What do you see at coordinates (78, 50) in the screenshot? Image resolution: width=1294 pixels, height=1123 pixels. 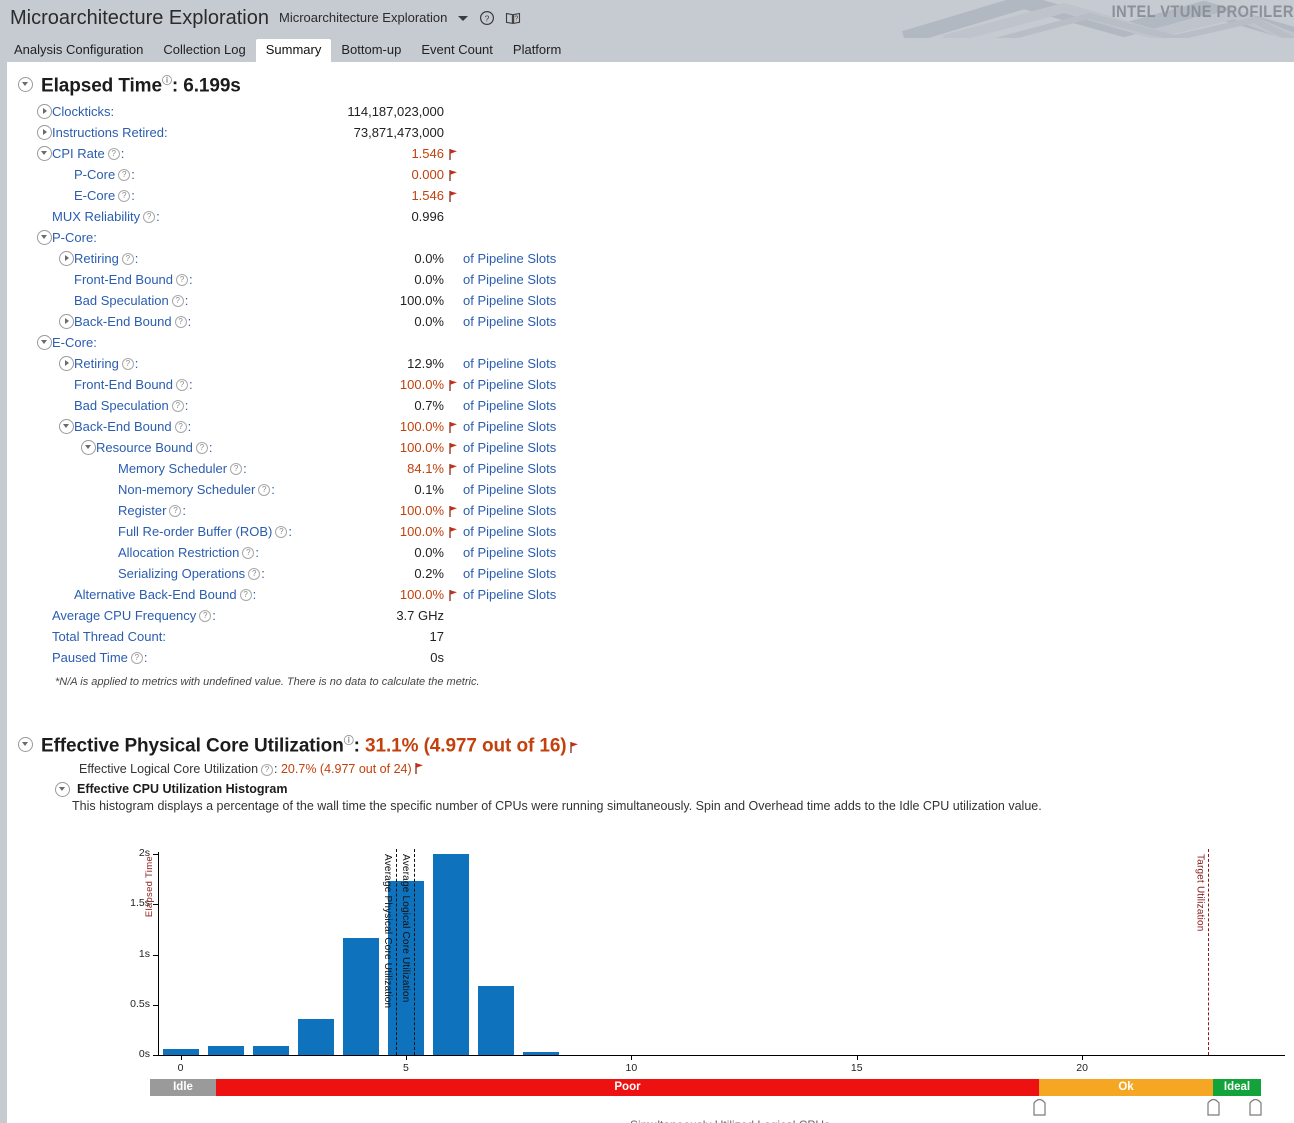 I see `tab-analysis-configuration: Analysis Configuration` at bounding box center [78, 50].